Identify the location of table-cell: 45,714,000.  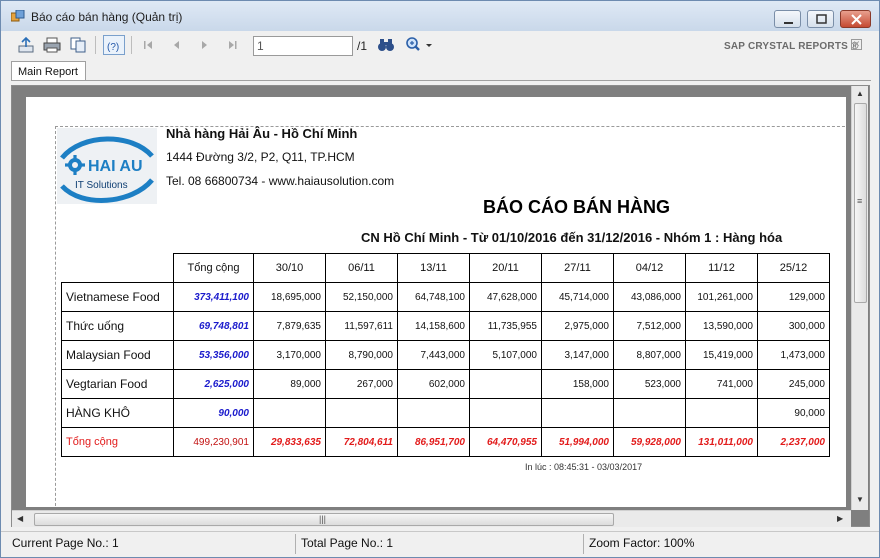
(577, 297).